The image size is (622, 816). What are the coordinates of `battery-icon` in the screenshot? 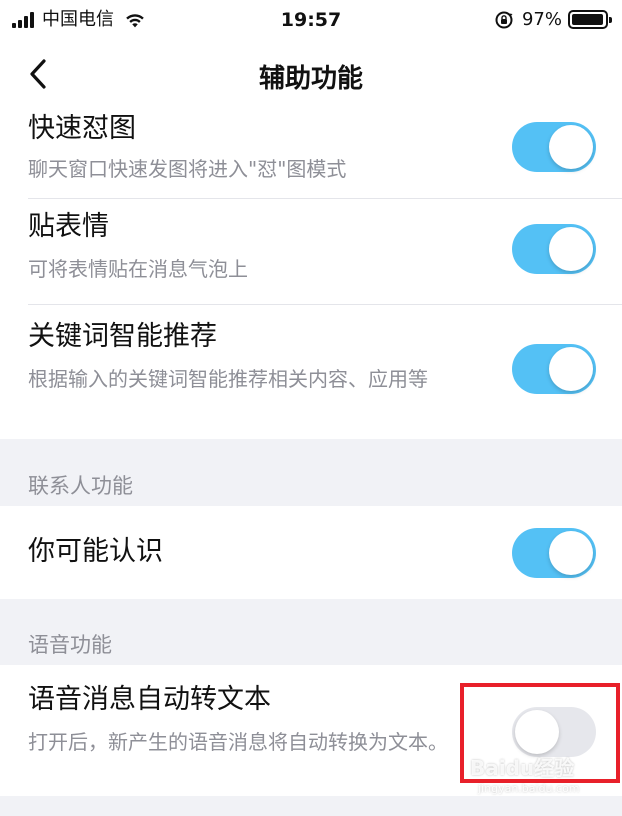 It's located at (590, 19).